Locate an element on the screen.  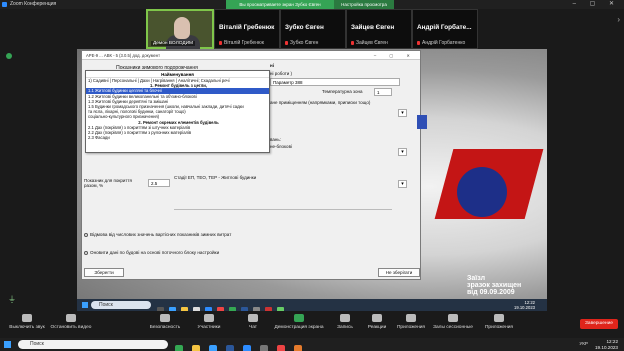
participant-name: Зубко Євген is located at coordinates (304, 27).